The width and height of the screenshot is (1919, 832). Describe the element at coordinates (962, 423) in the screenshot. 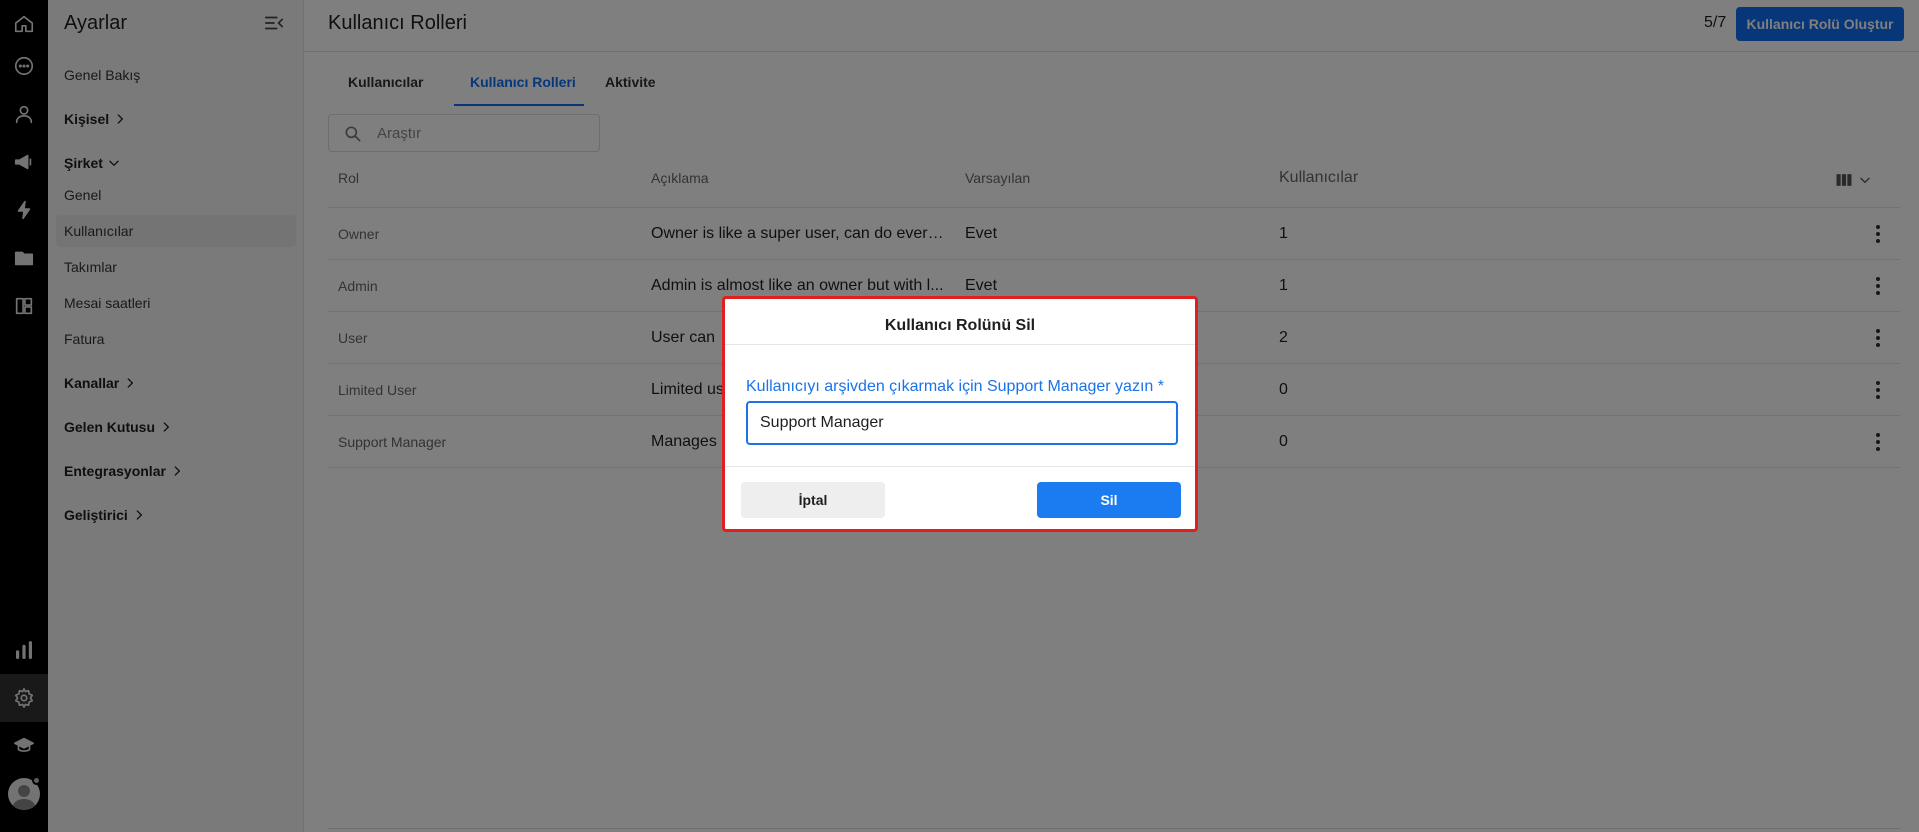

I see `confirm-role-name-input` at that location.